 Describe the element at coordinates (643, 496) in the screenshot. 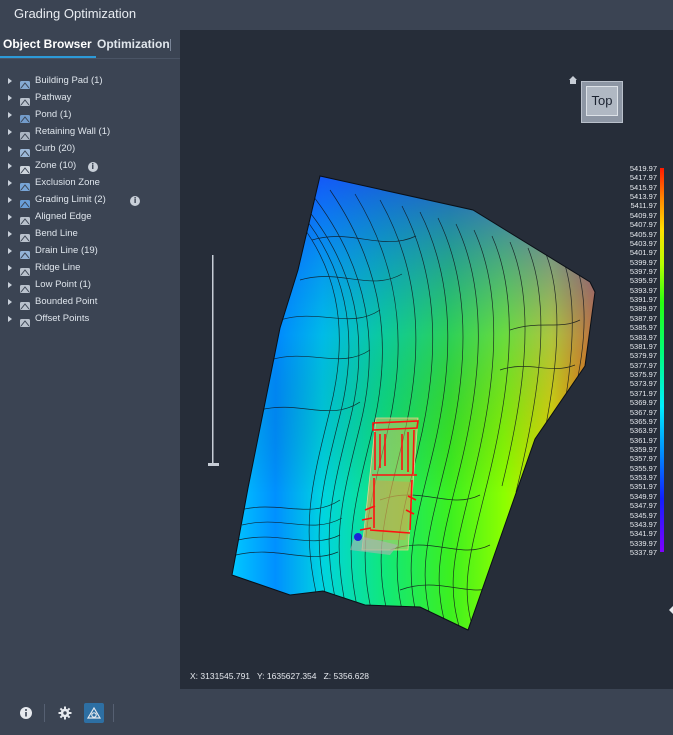

I see `legend-label: 5349.97` at that location.